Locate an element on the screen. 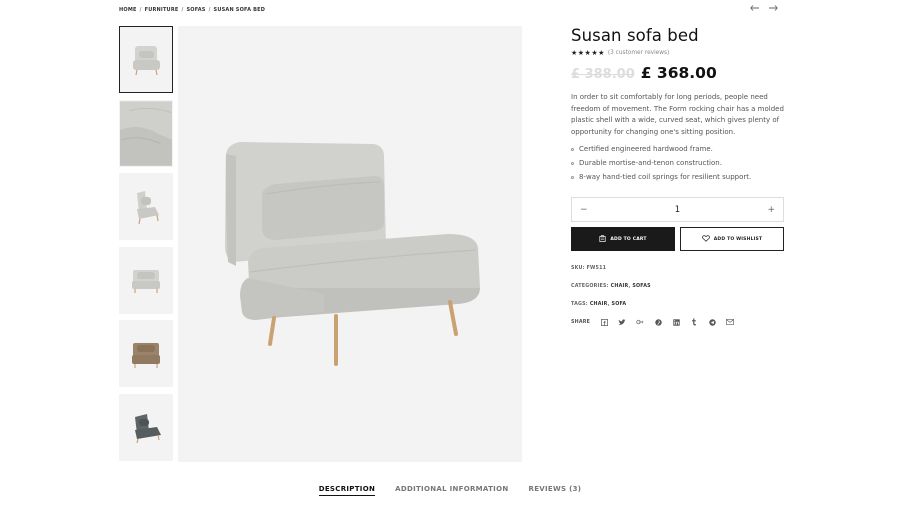 This screenshot has height=515, width=900. price-current: £ 368.00 is located at coordinates (678, 73).